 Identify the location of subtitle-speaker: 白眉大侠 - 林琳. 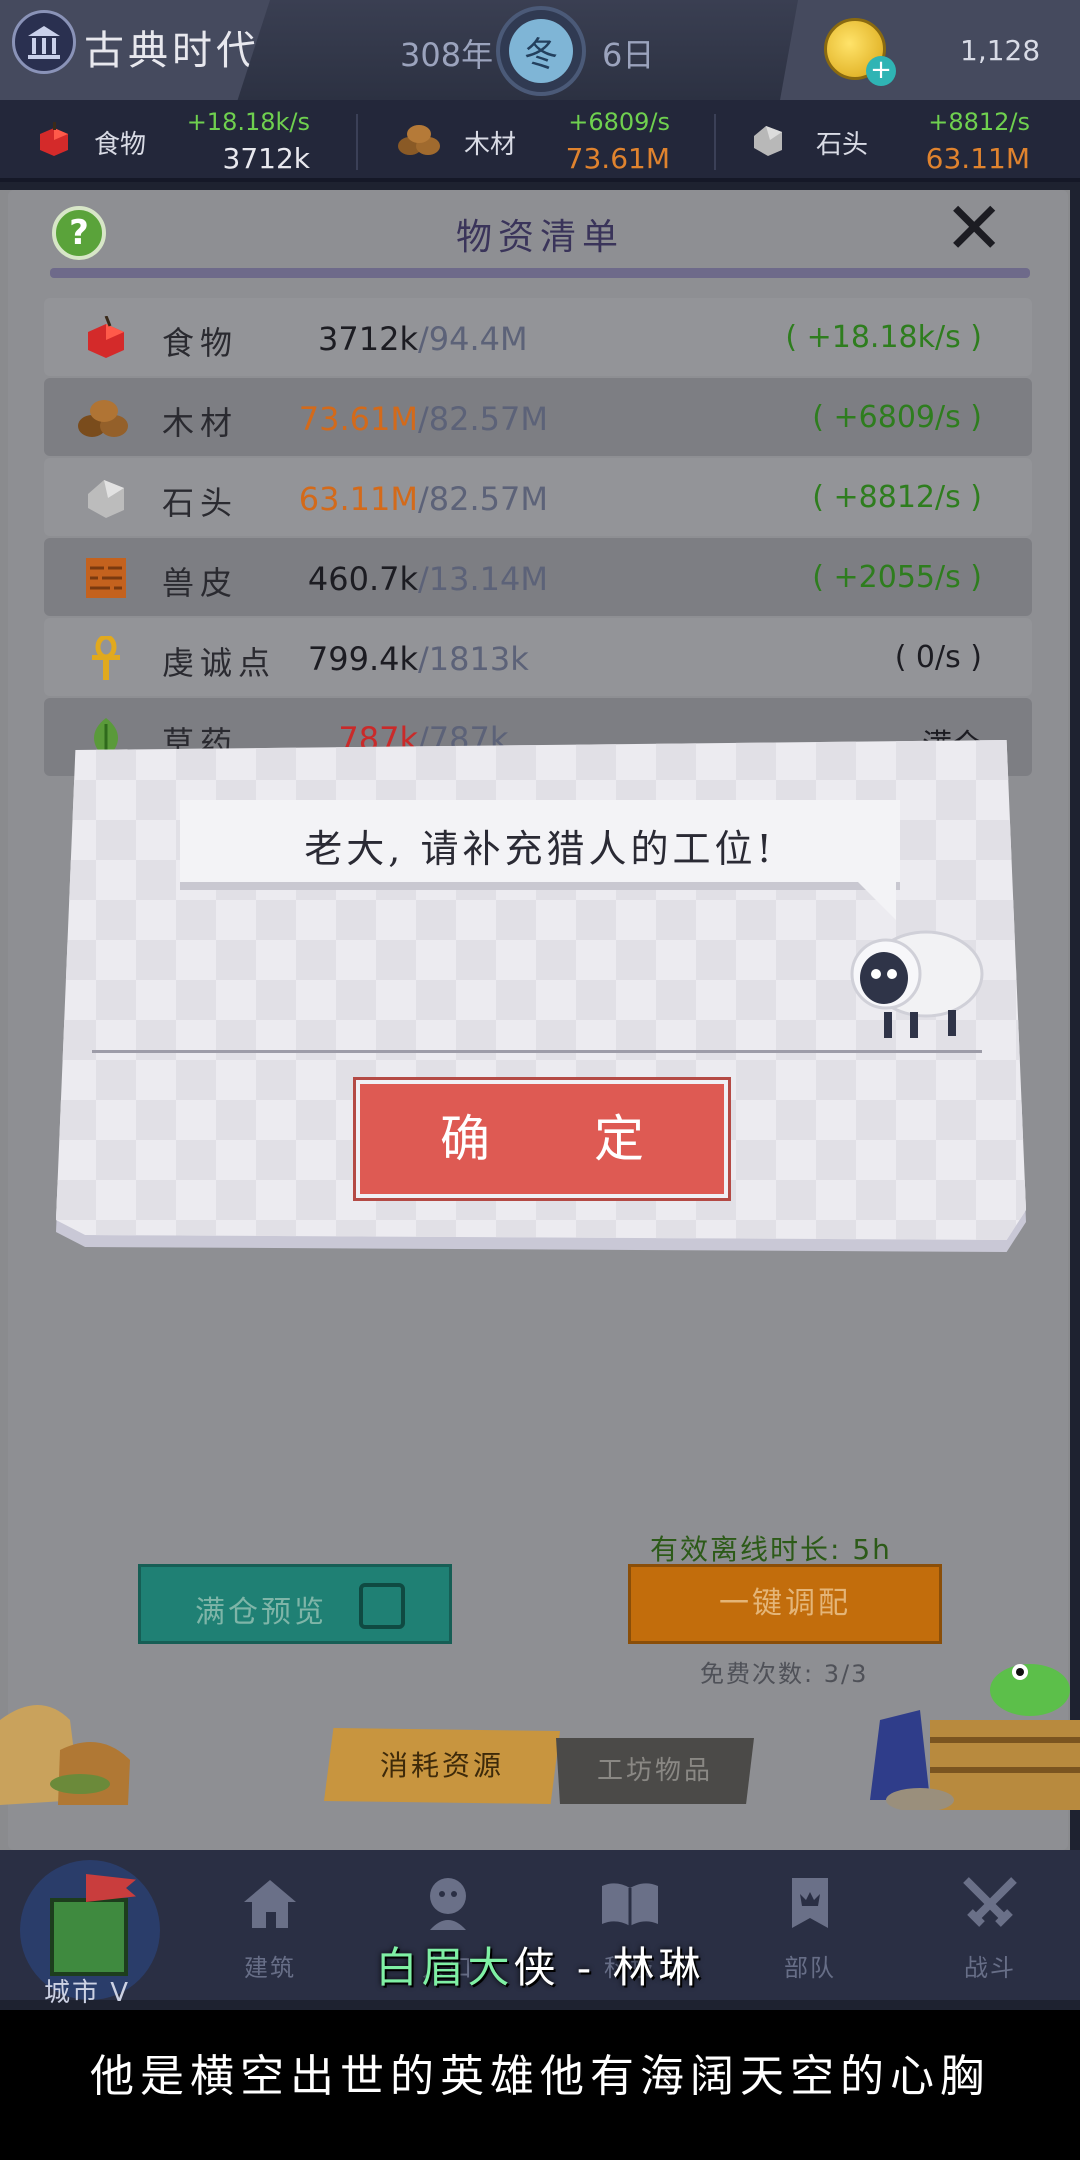
(540, 1964).